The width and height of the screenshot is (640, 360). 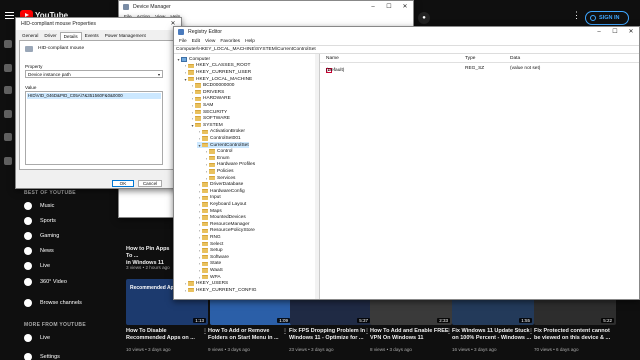 I want to click on tab-power-management: Power Management, so click(x=125, y=36).